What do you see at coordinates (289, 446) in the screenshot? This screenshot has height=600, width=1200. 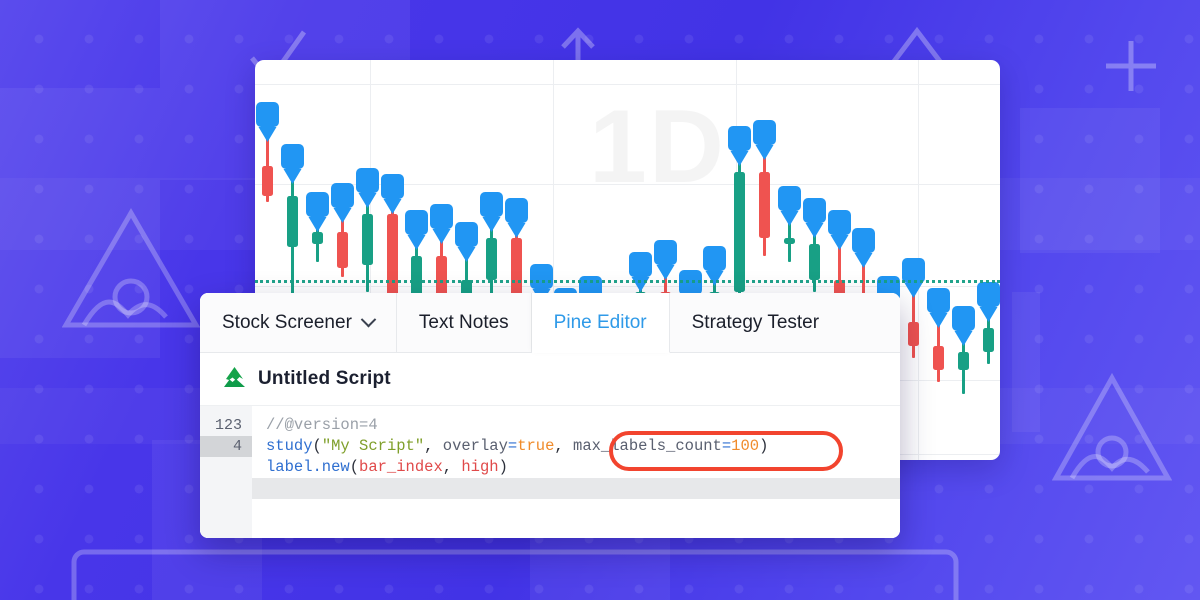 I see `code-token: study` at bounding box center [289, 446].